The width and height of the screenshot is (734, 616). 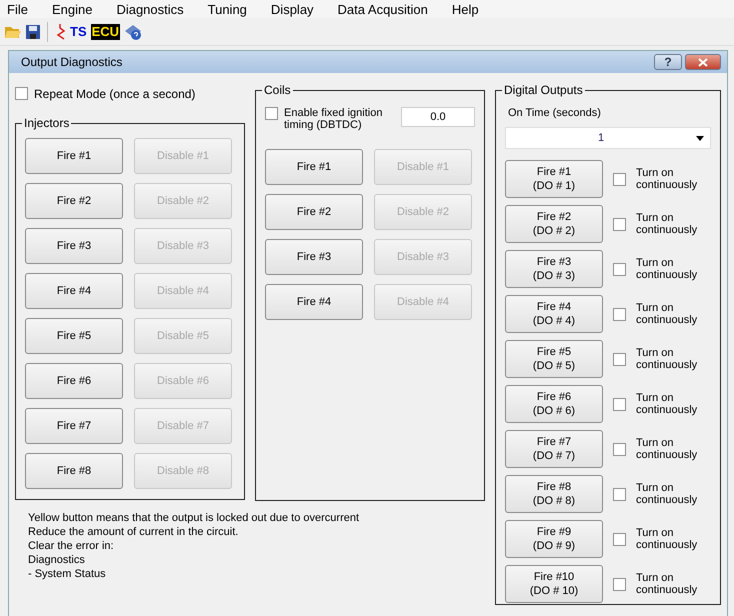 I want to click on note-text: Diagnostics, so click(x=57, y=560).